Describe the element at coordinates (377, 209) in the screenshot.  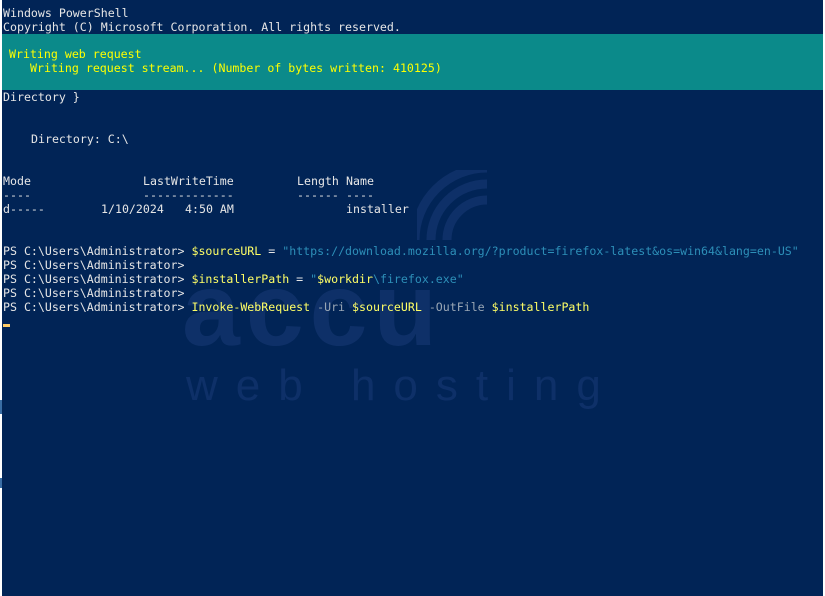
I see `row-name: installer` at that location.